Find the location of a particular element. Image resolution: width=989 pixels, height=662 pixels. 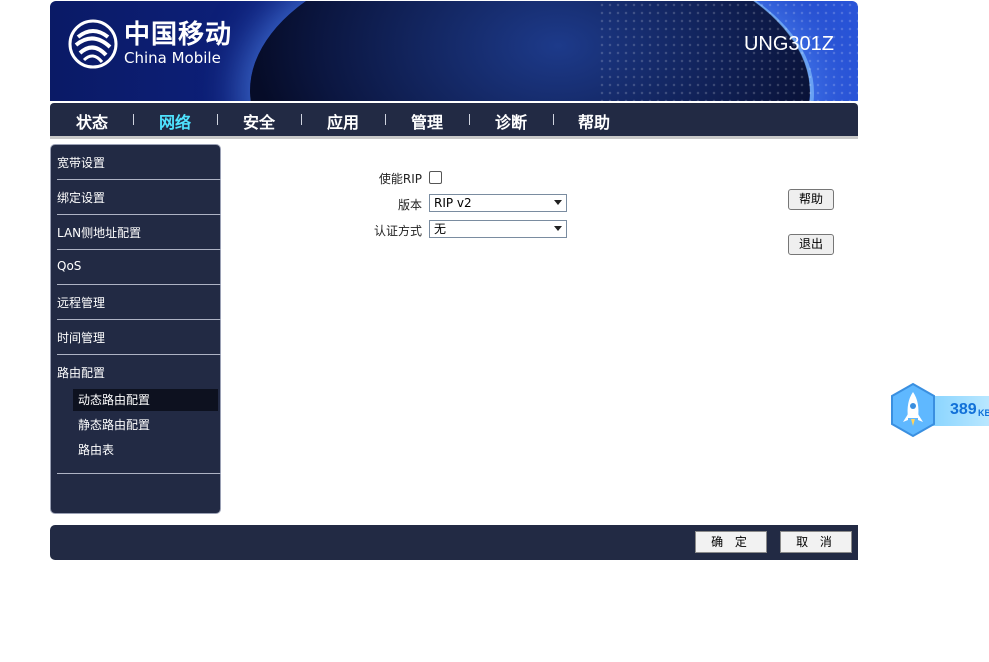

main-nav: 状态 网络 安全 应用 管理 诊断 帮助 is located at coordinates (454, 121).